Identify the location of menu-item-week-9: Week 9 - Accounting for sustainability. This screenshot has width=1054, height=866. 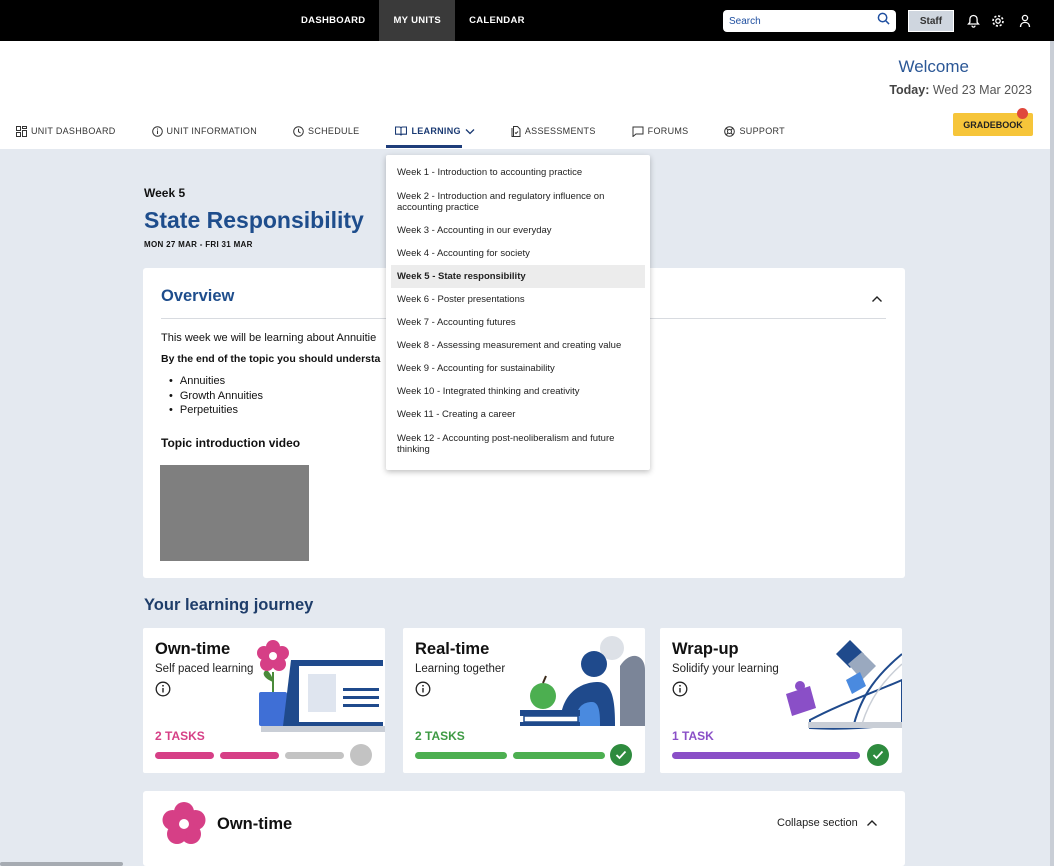
(518, 368).